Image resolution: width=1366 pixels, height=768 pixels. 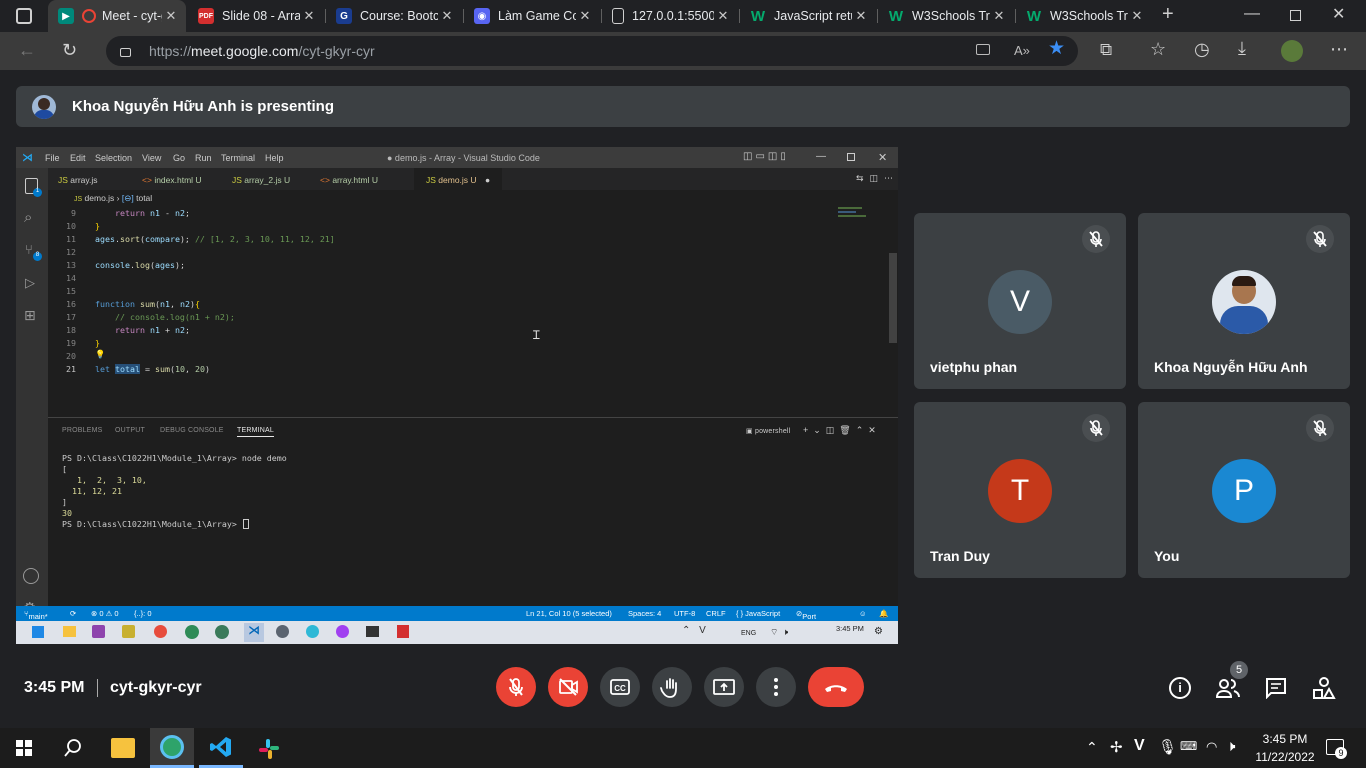 What do you see at coordinates (1211, 747) in the screenshot?
I see `wifi-icon: ◠` at bounding box center [1211, 747].